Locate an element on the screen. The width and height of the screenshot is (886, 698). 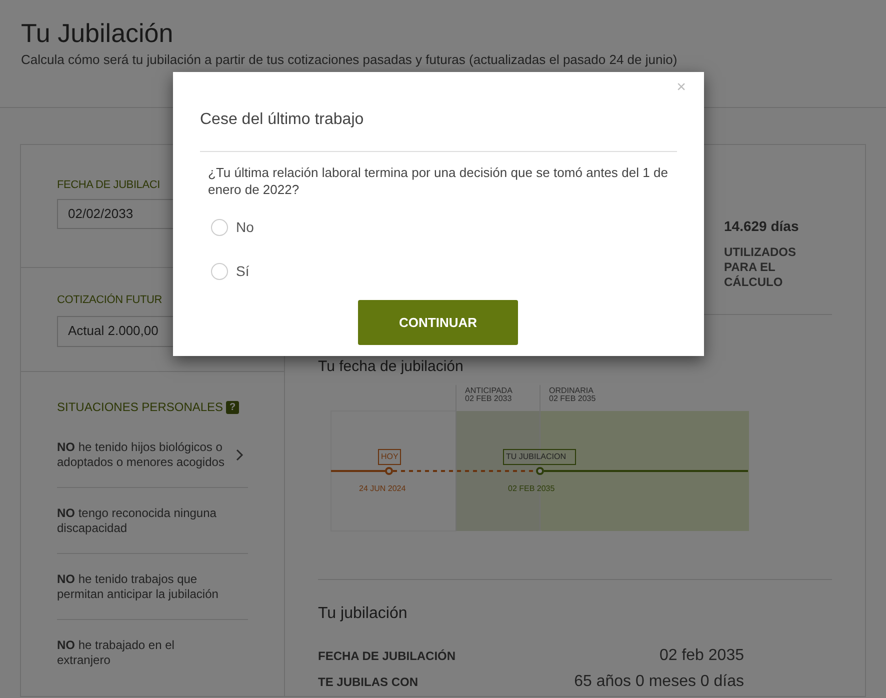
chevron-right-icon is located at coordinates (240, 454).